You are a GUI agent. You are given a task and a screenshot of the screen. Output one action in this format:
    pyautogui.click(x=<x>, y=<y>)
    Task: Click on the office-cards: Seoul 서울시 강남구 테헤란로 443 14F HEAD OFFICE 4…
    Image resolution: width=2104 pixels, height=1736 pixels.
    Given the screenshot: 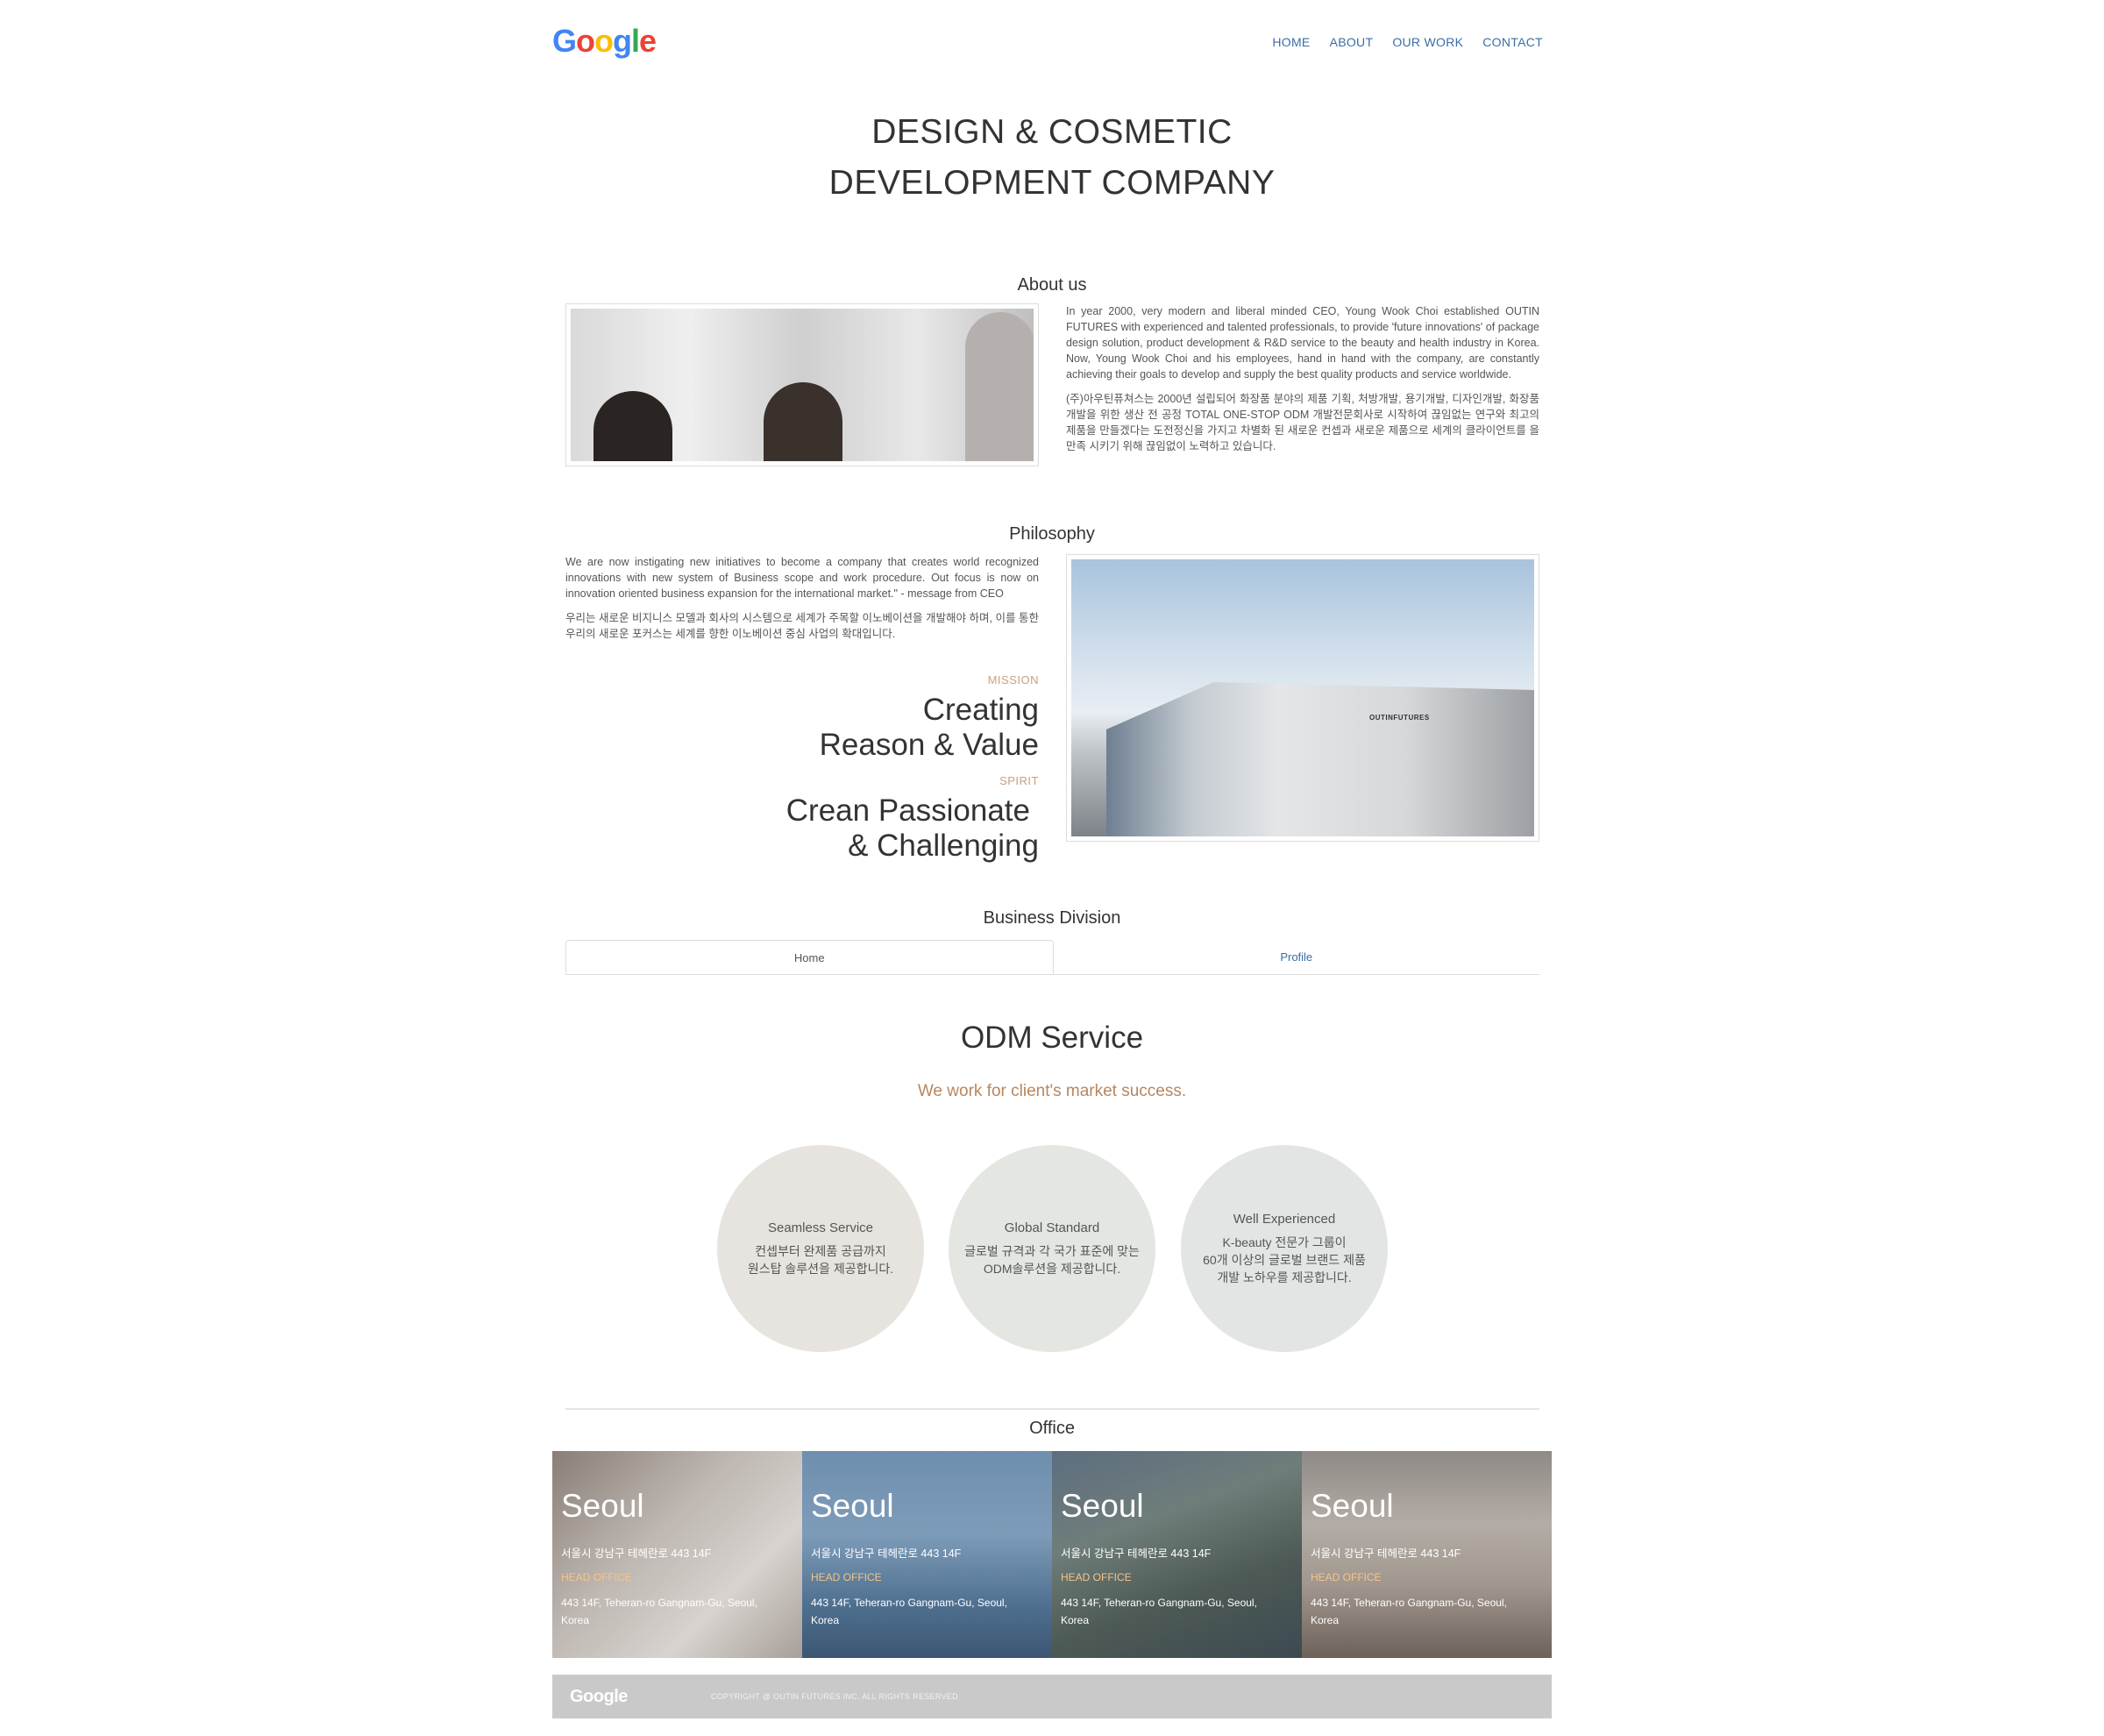 What is the action you would take?
    pyautogui.click(x=1052, y=1554)
    